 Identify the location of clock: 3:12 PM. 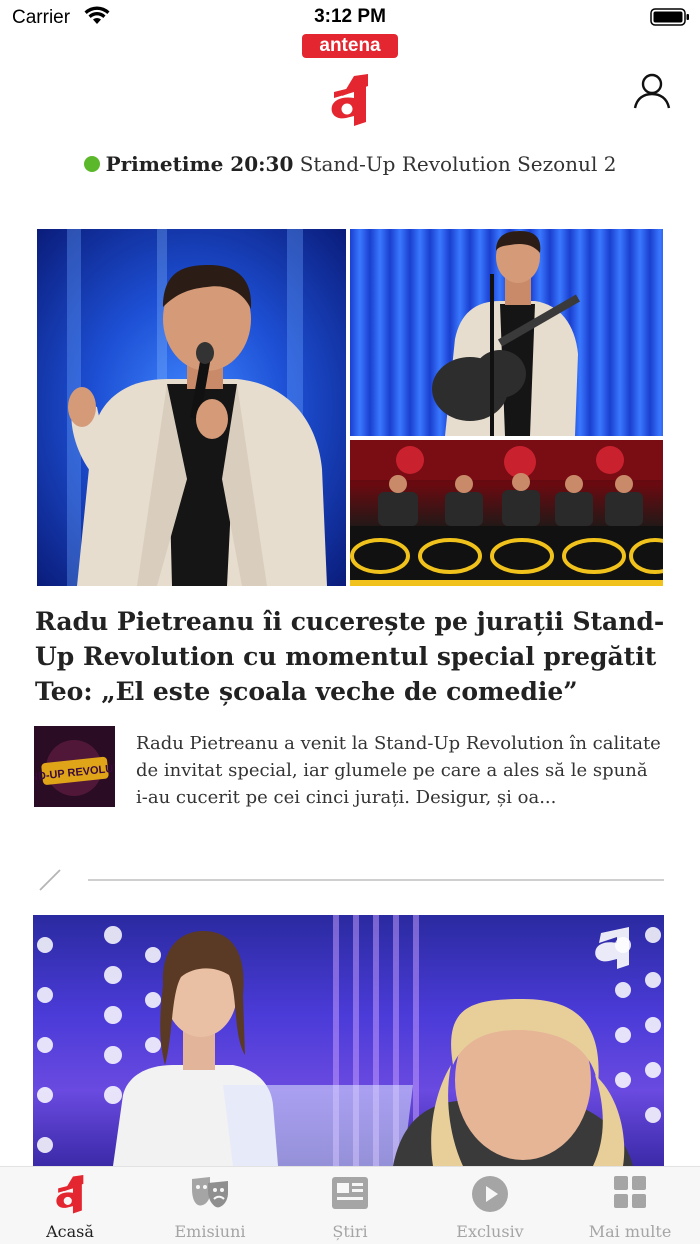
(350, 16).